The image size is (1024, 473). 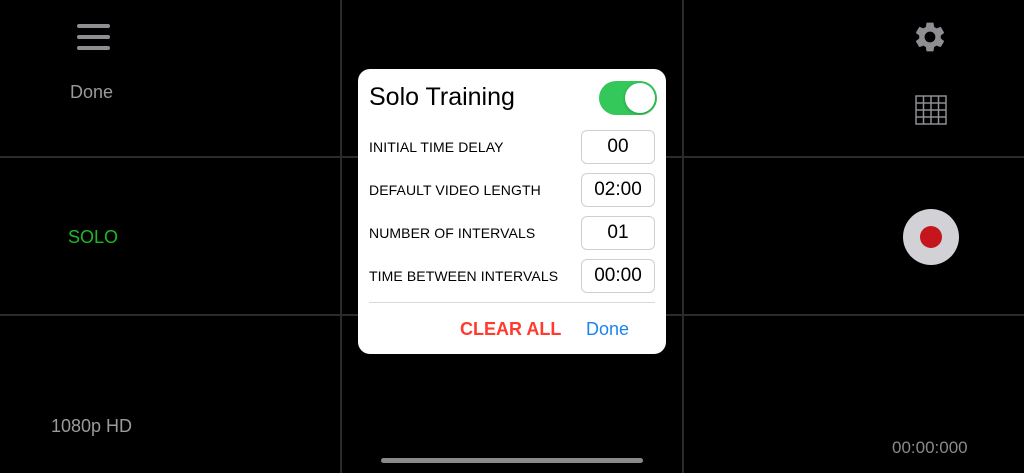 What do you see at coordinates (618, 190) in the screenshot?
I see `video-length-input` at bounding box center [618, 190].